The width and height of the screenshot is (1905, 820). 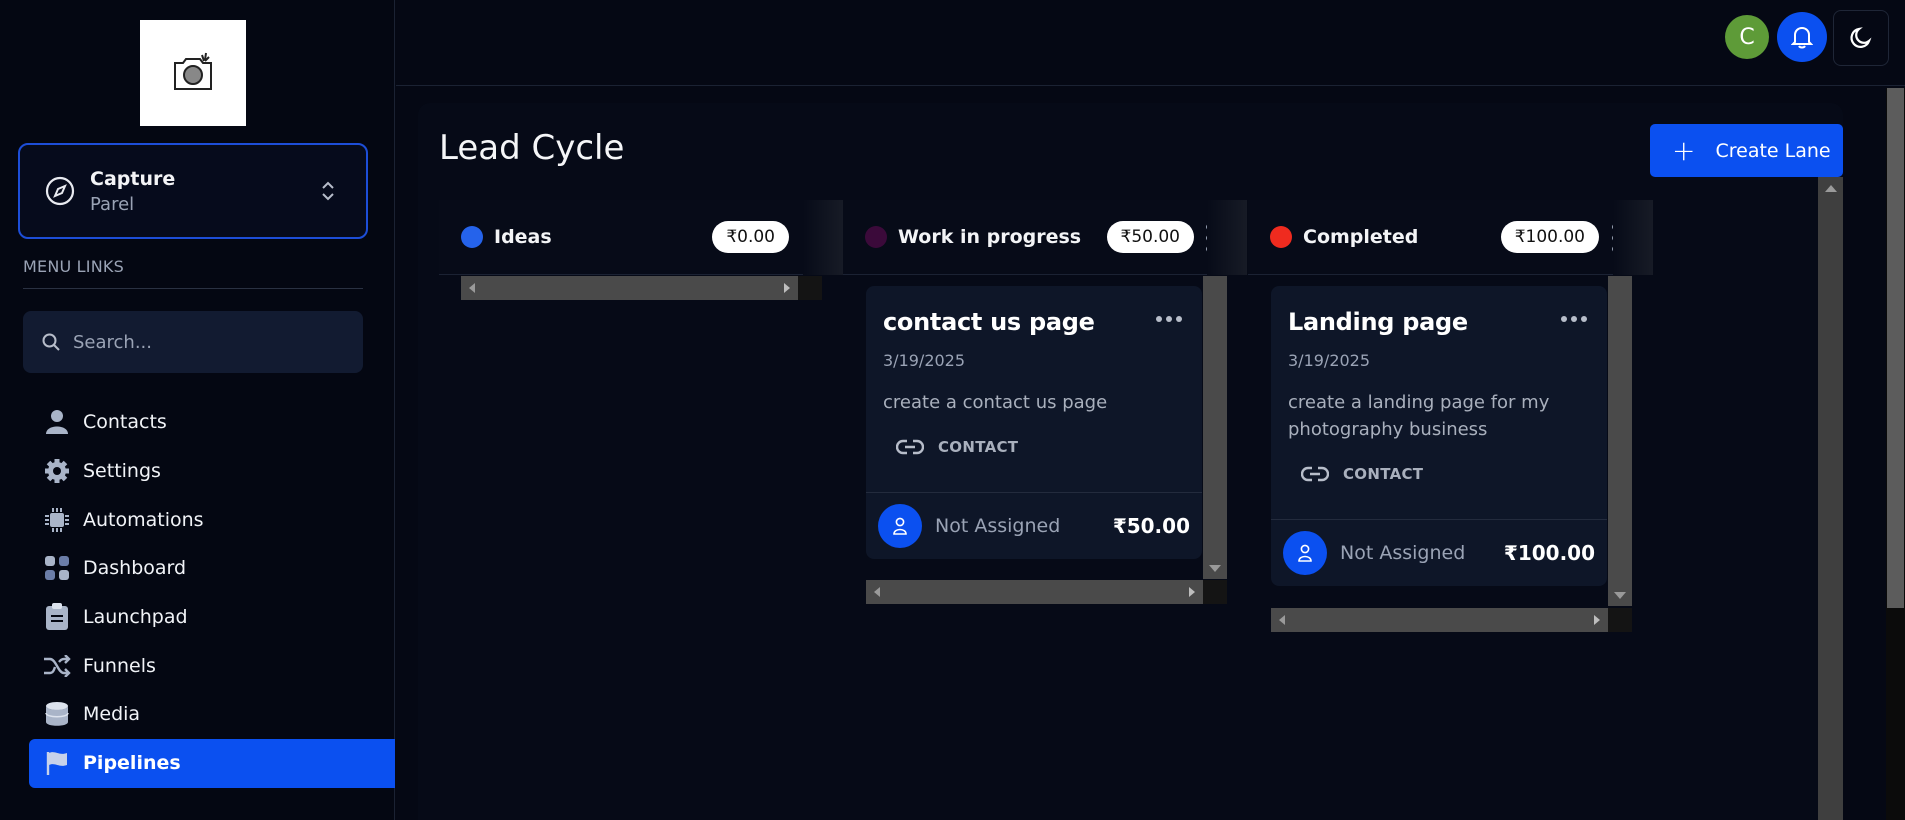 What do you see at coordinates (212, 422) in the screenshot?
I see `sidebar-item-contacts: Contacts` at bounding box center [212, 422].